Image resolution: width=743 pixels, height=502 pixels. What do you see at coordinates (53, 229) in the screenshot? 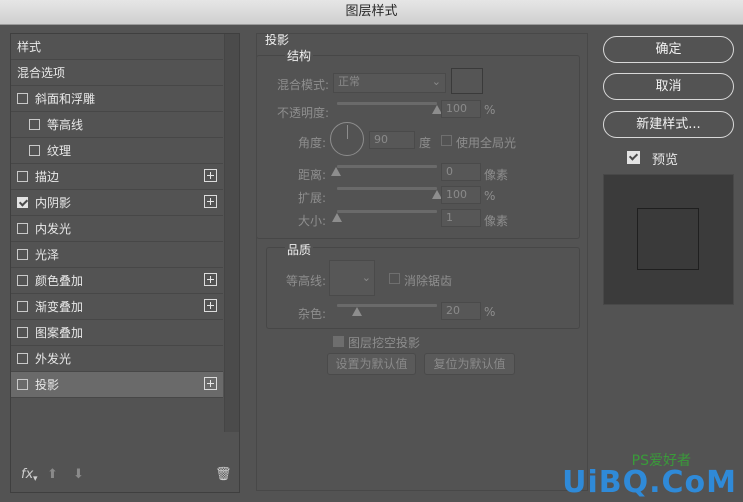
I see `style-list-label: 内发光` at bounding box center [53, 229].